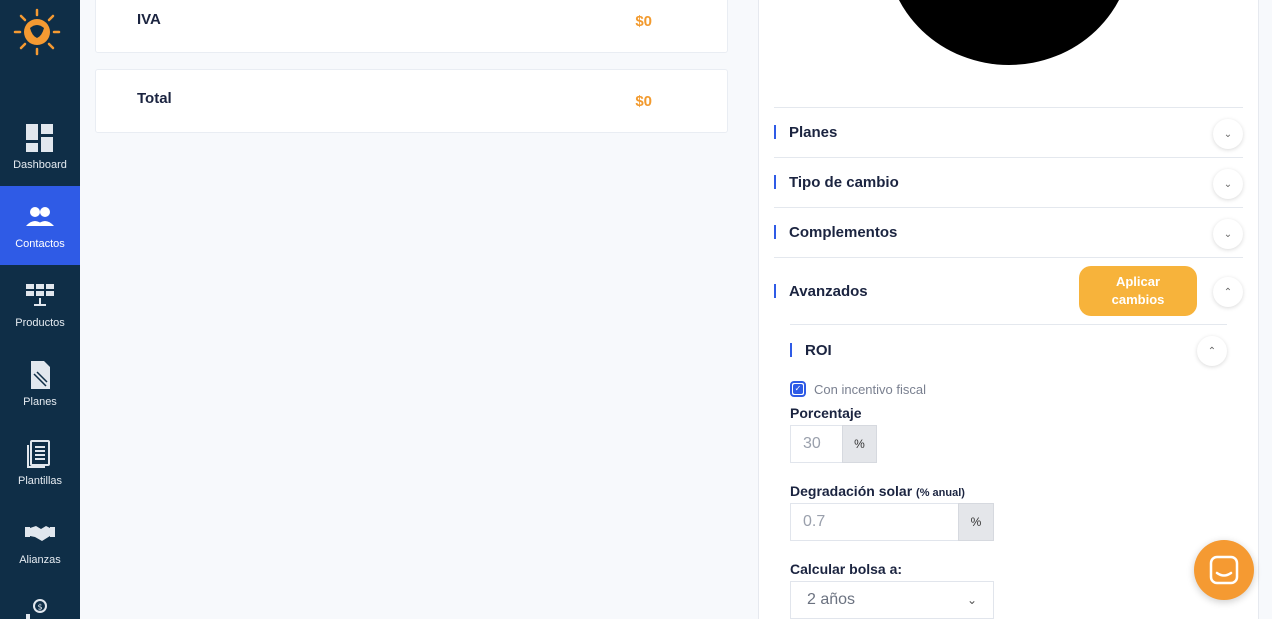  What do you see at coordinates (40, 480) in the screenshot?
I see `sidebar-item-label: Plantillas` at bounding box center [40, 480].